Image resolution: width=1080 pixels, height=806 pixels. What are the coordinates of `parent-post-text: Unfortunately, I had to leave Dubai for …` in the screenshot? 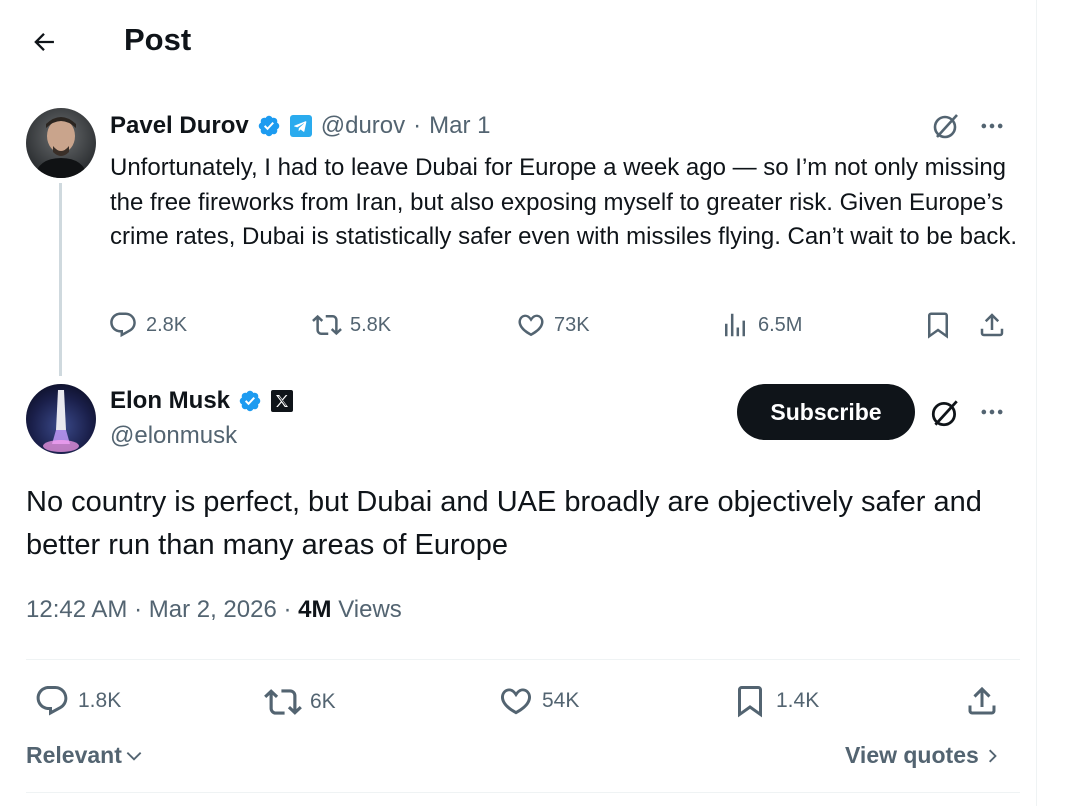 It's located at (563, 202).